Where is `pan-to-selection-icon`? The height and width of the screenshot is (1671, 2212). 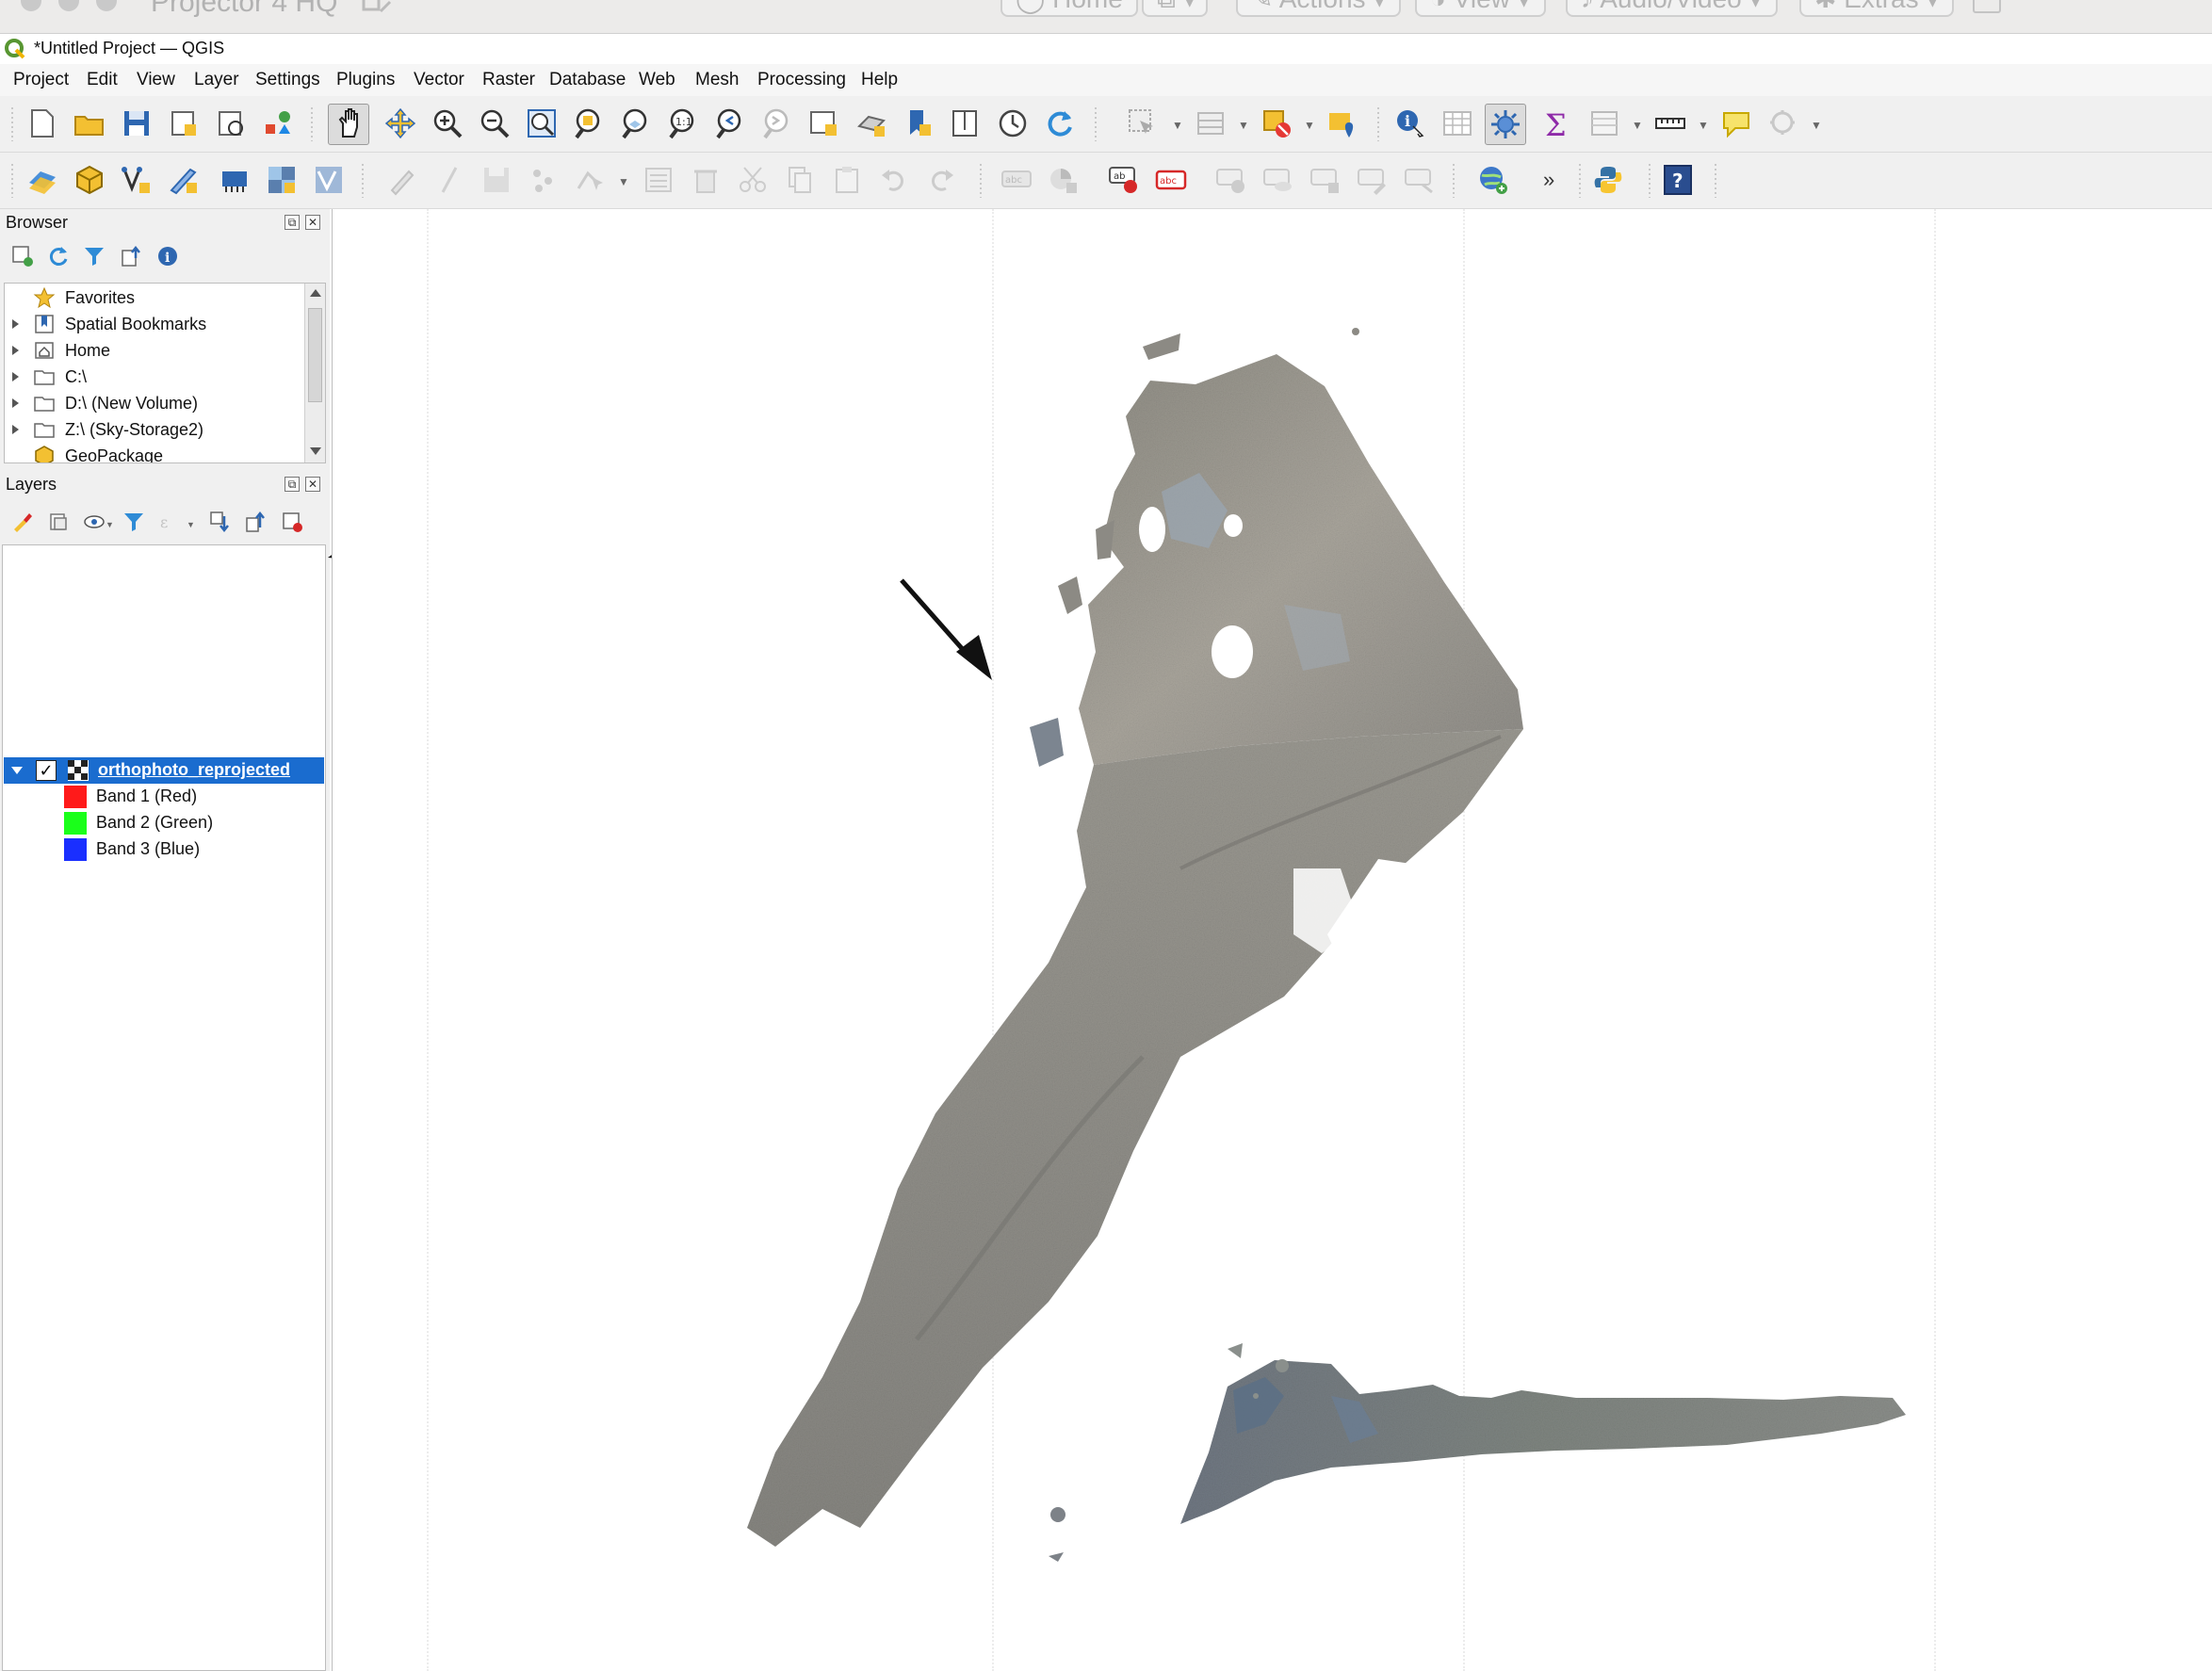
pan-to-selection-icon is located at coordinates (400, 123).